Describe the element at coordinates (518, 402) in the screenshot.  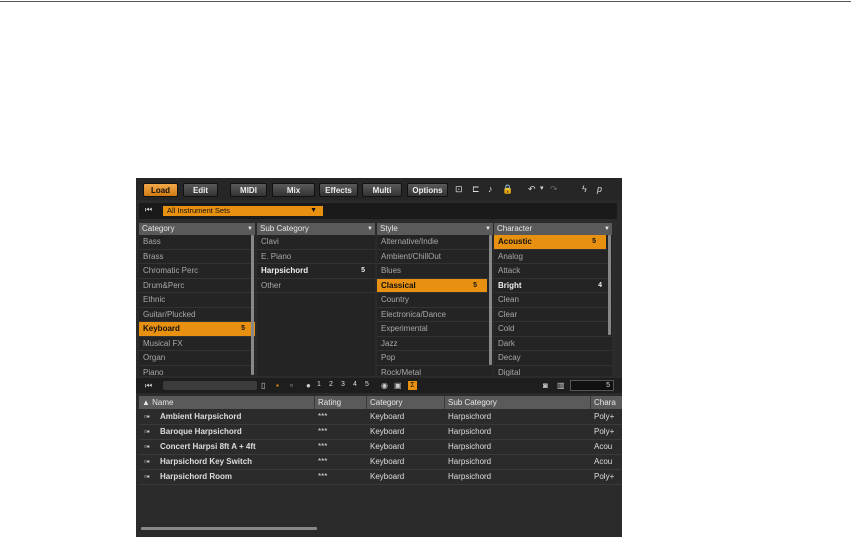
I see `subcategory-column-header: Sub Category` at that location.